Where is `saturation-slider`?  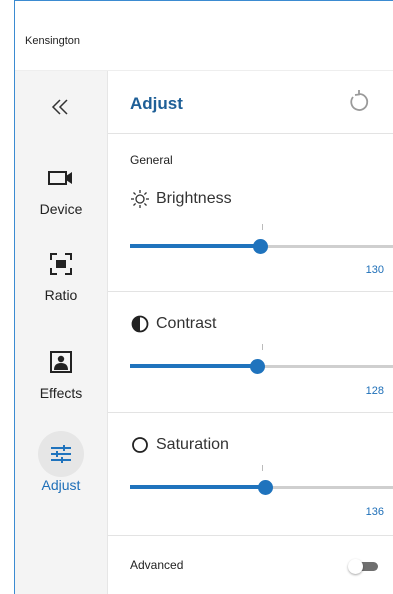 saturation-slider is located at coordinates (261, 480).